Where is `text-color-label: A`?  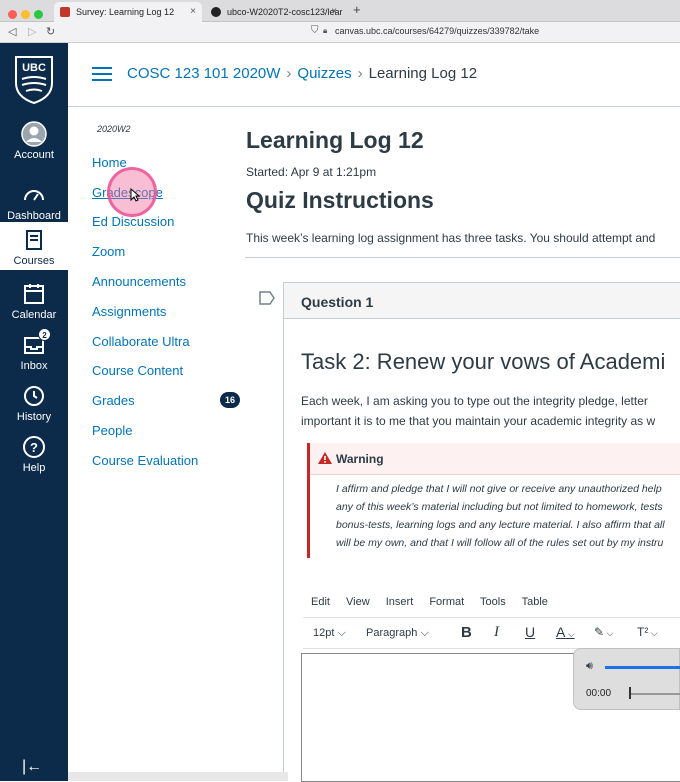 text-color-label: A is located at coordinates (561, 632).